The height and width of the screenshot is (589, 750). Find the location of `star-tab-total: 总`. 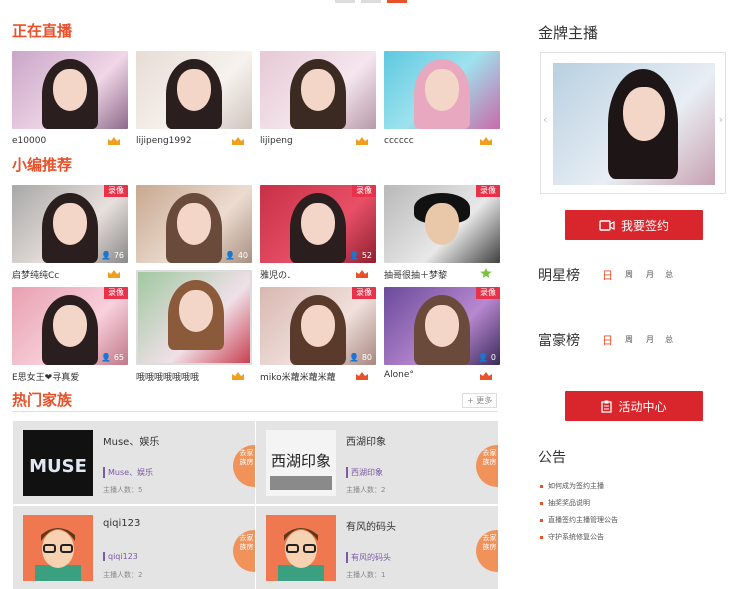

star-tab-total: 总 is located at coordinates (669, 274).